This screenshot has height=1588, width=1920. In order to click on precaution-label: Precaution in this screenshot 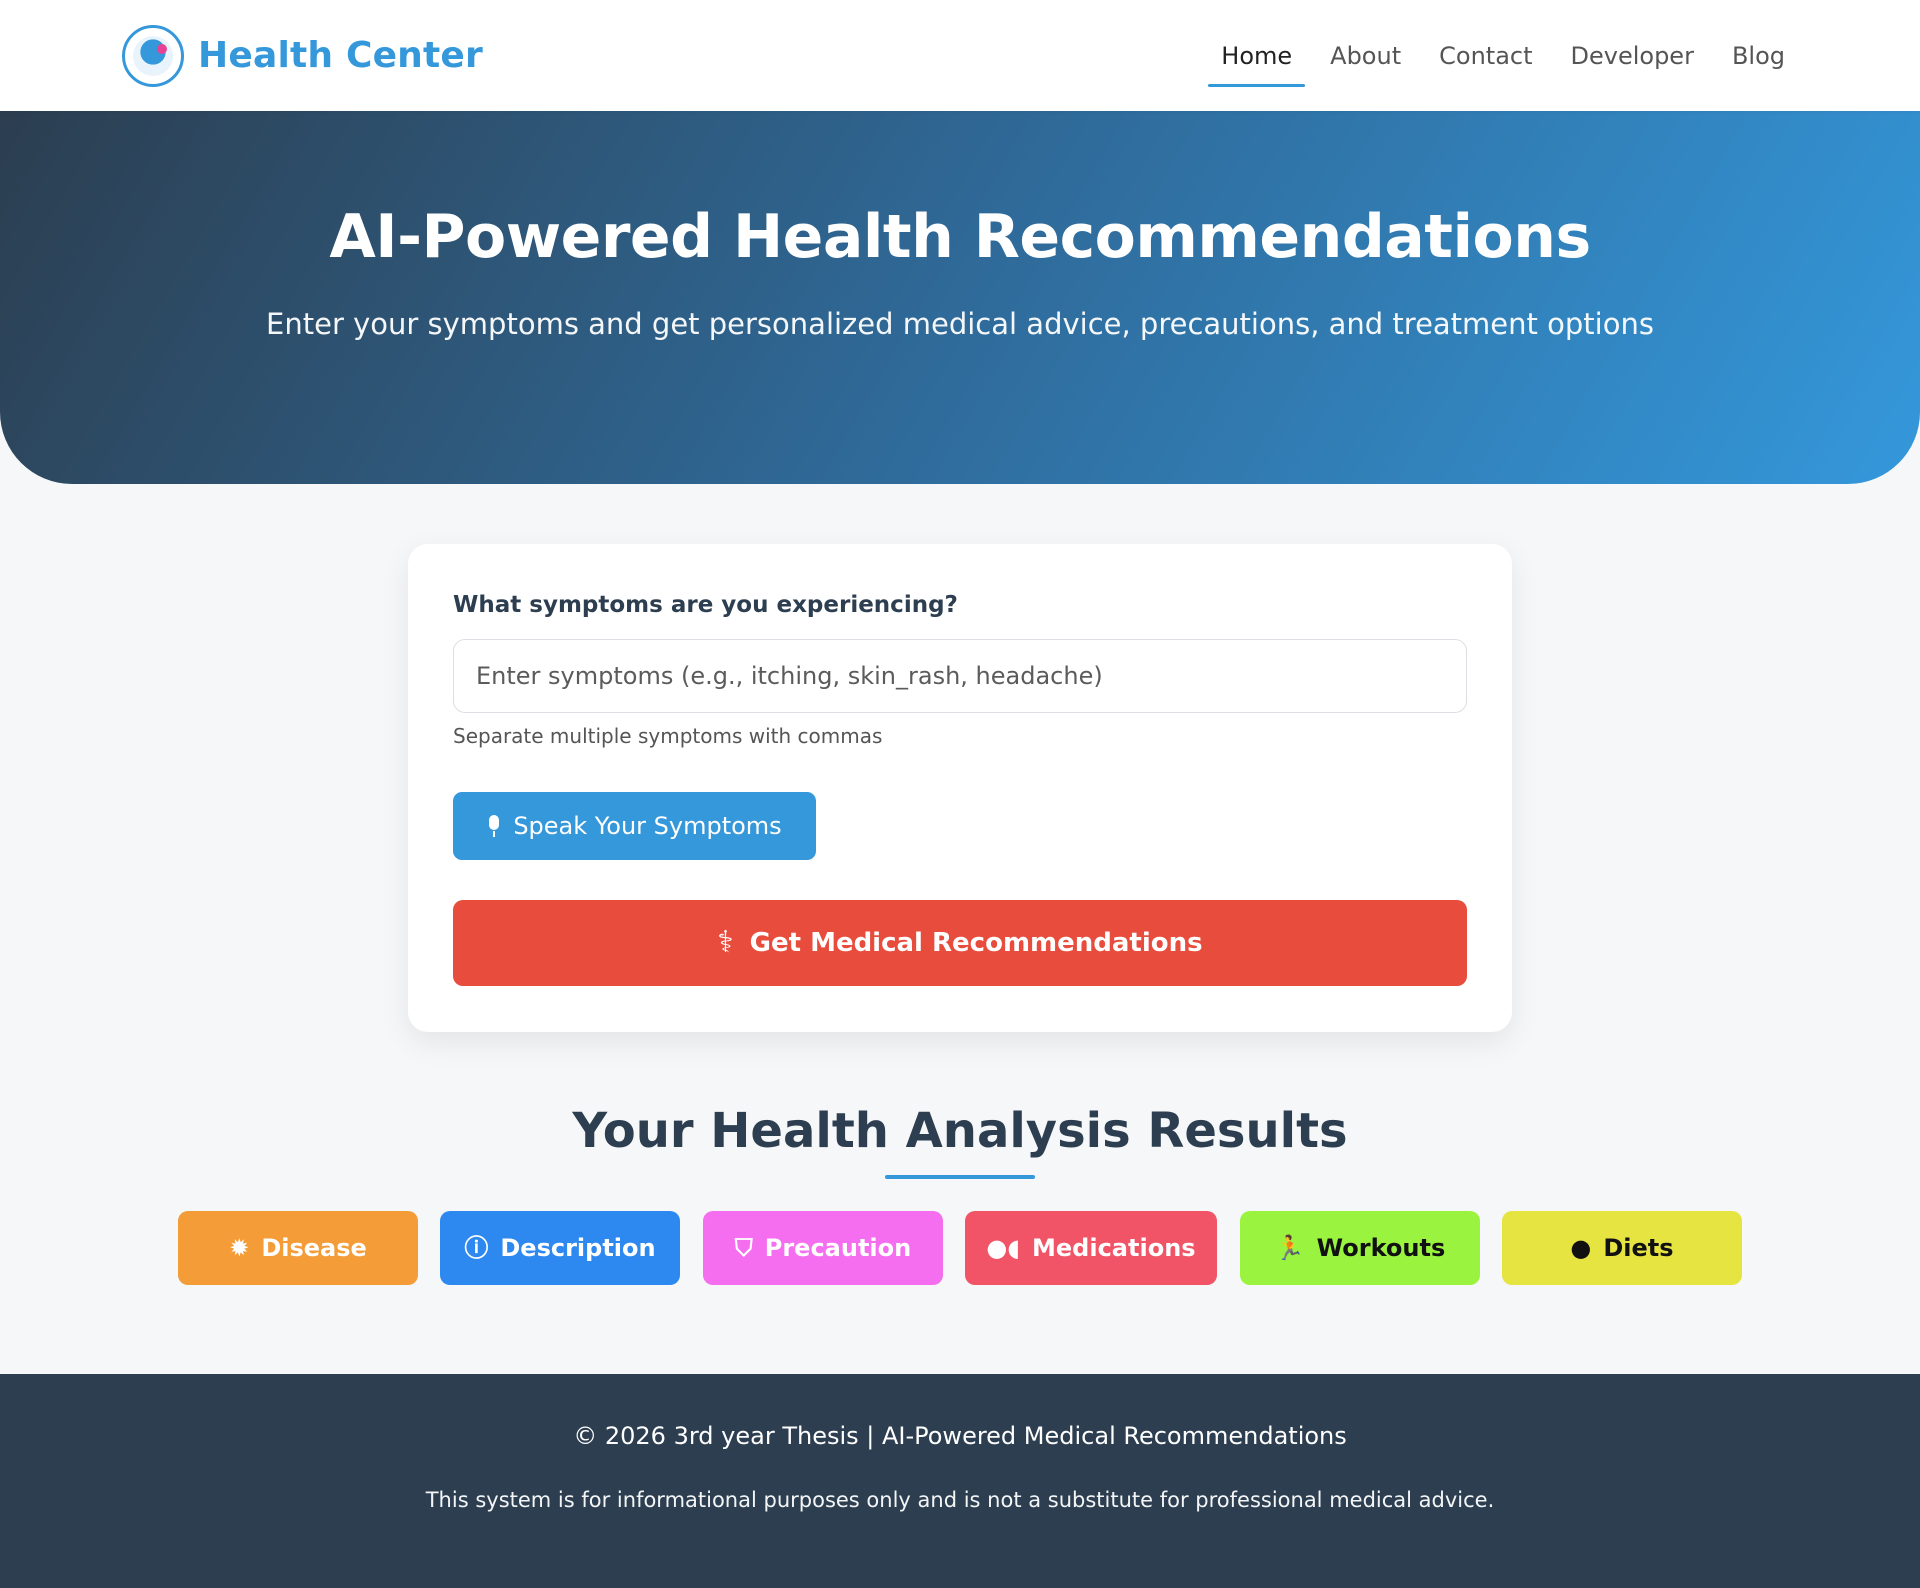, I will do `click(838, 1248)`.